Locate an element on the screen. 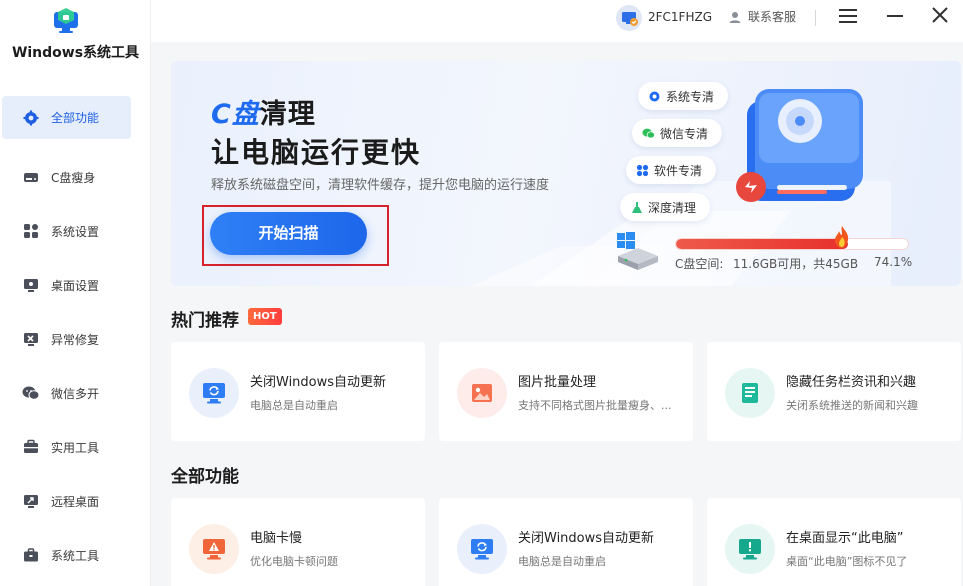 This screenshot has width=963, height=586. sidebar-item-system-tools: 系统工具 is located at coordinates (75, 555).